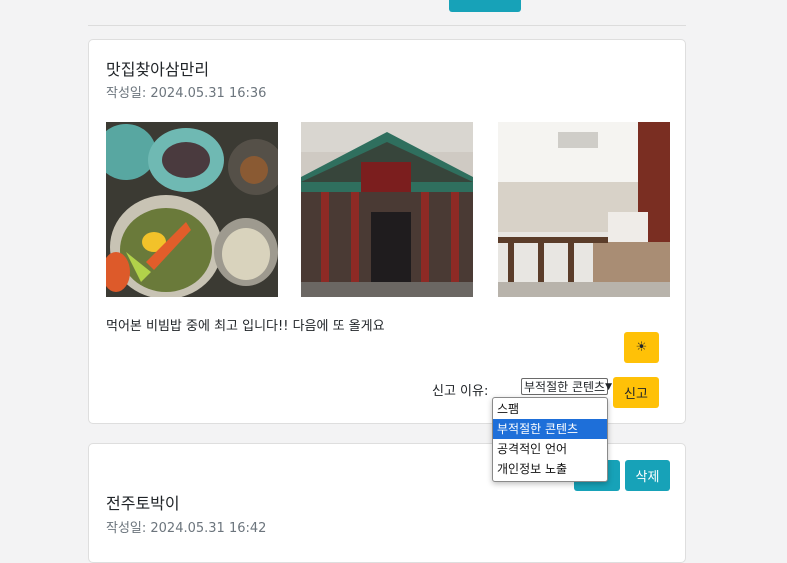 The height and width of the screenshot is (563, 787). Describe the element at coordinates (245, 326) in the screenshot. I see `review-content: 먹어본 비빔밥 중에 최고 입니다!! 다음에 또 올게요` at that location.